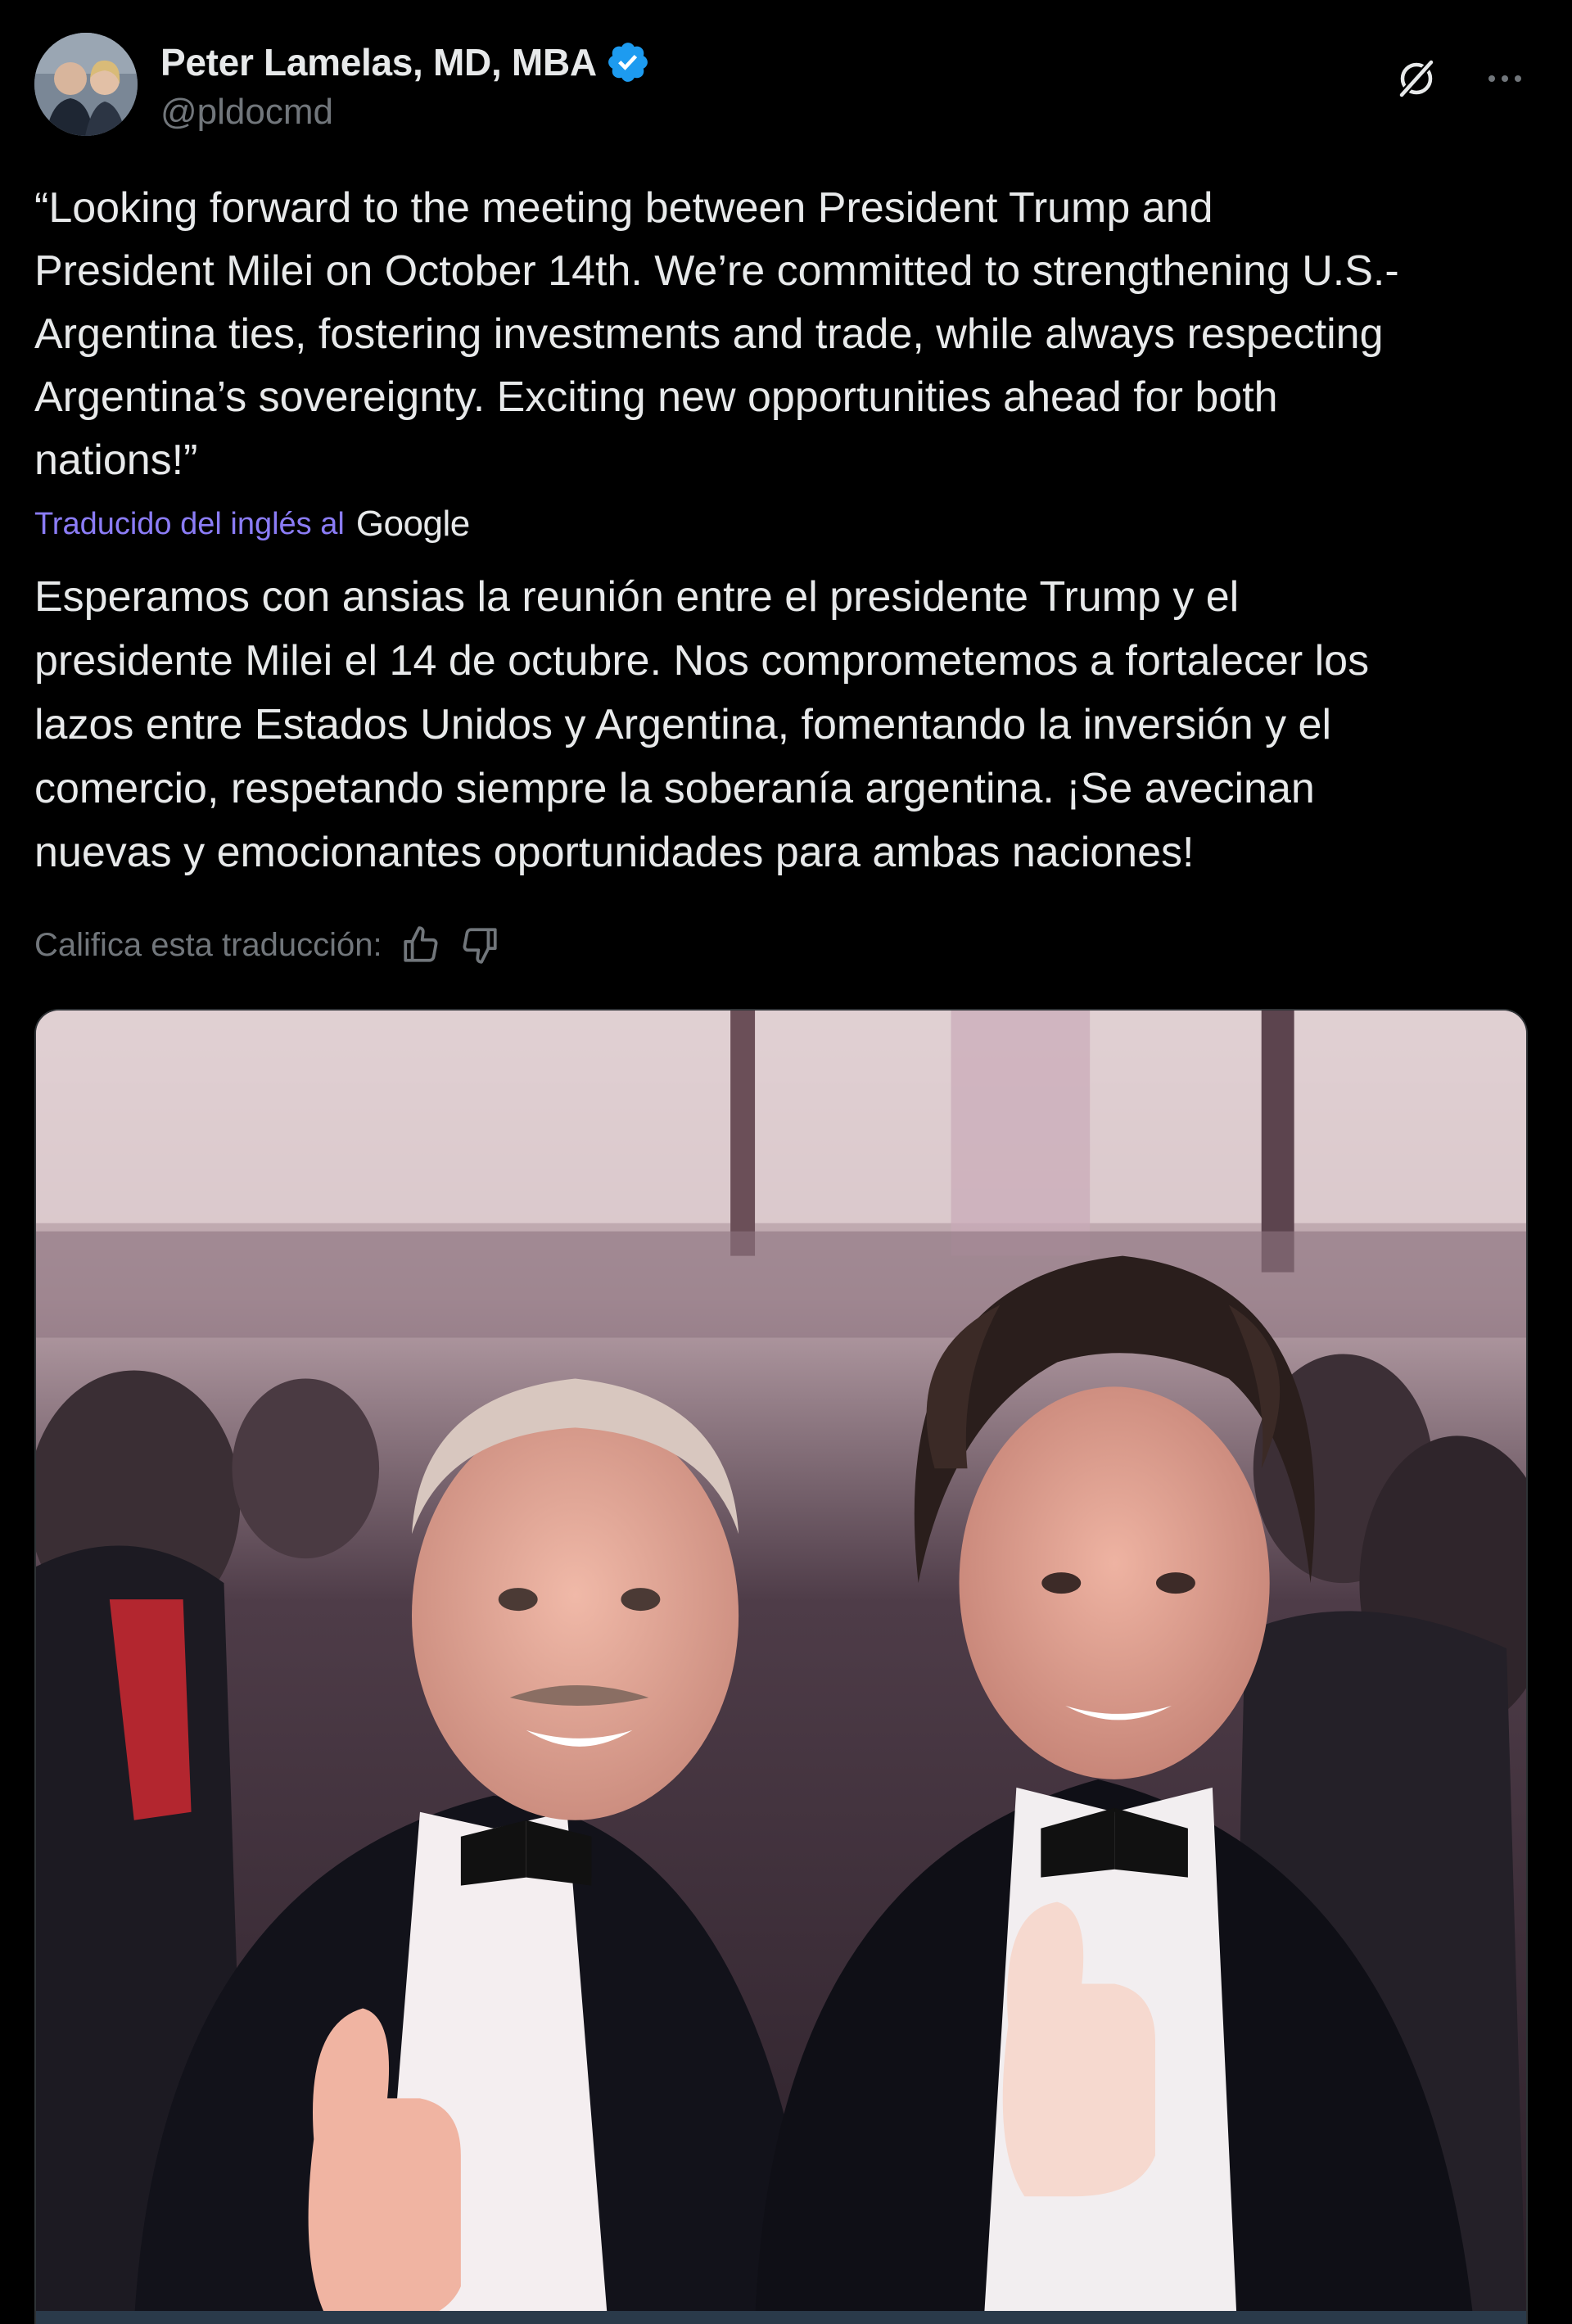 The height and width of the screenshot is (2324, 1572). What do you see at coordinates (628, 62) in the screenshot?
I see `verified-badge-icon` at bounding box center [628, 62].